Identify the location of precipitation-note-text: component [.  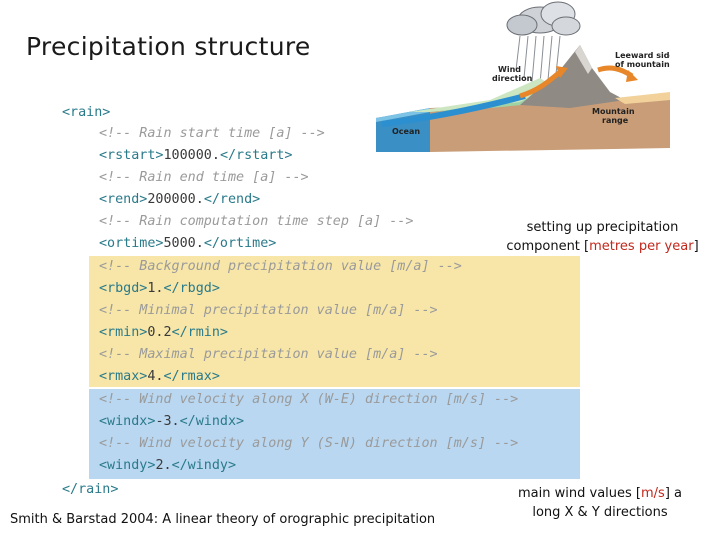
(548, 246).